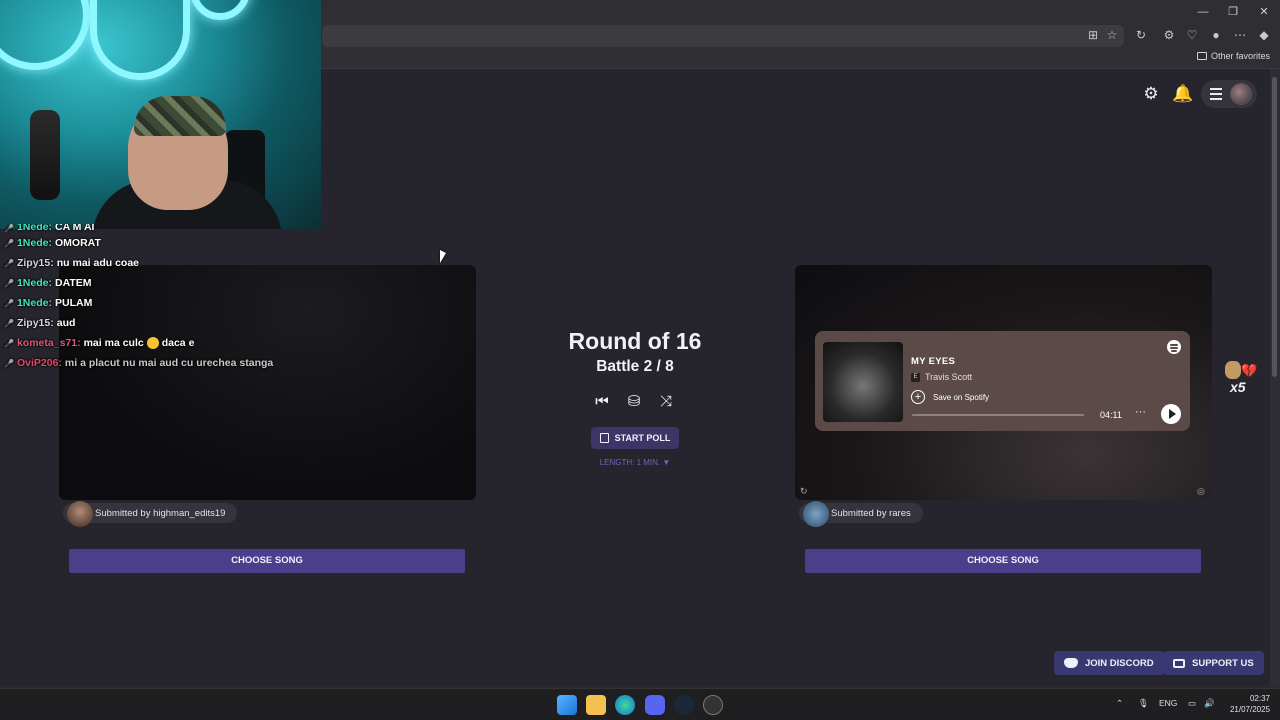 Image resolution: width=1280 pixels, height=720 pixels. What do you see at coordinates (1168, 703) in the screenshot?
I see `language-indicator: ENG` at bounding box center [1168, 703].